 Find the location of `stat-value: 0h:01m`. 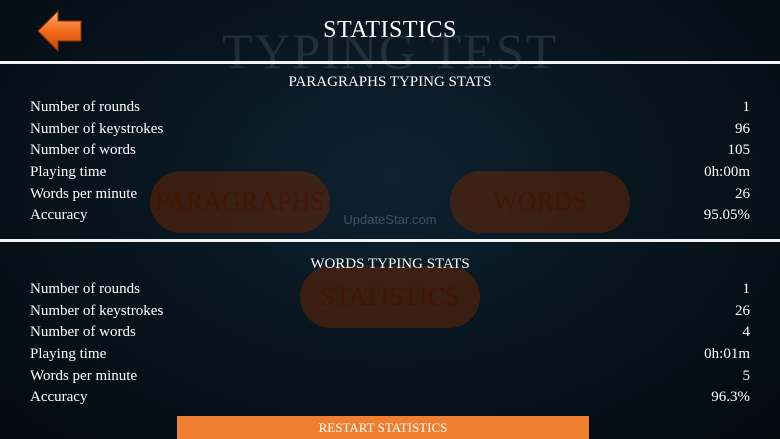

stat-value: 0h:01m is located at coordinates (727, 354).